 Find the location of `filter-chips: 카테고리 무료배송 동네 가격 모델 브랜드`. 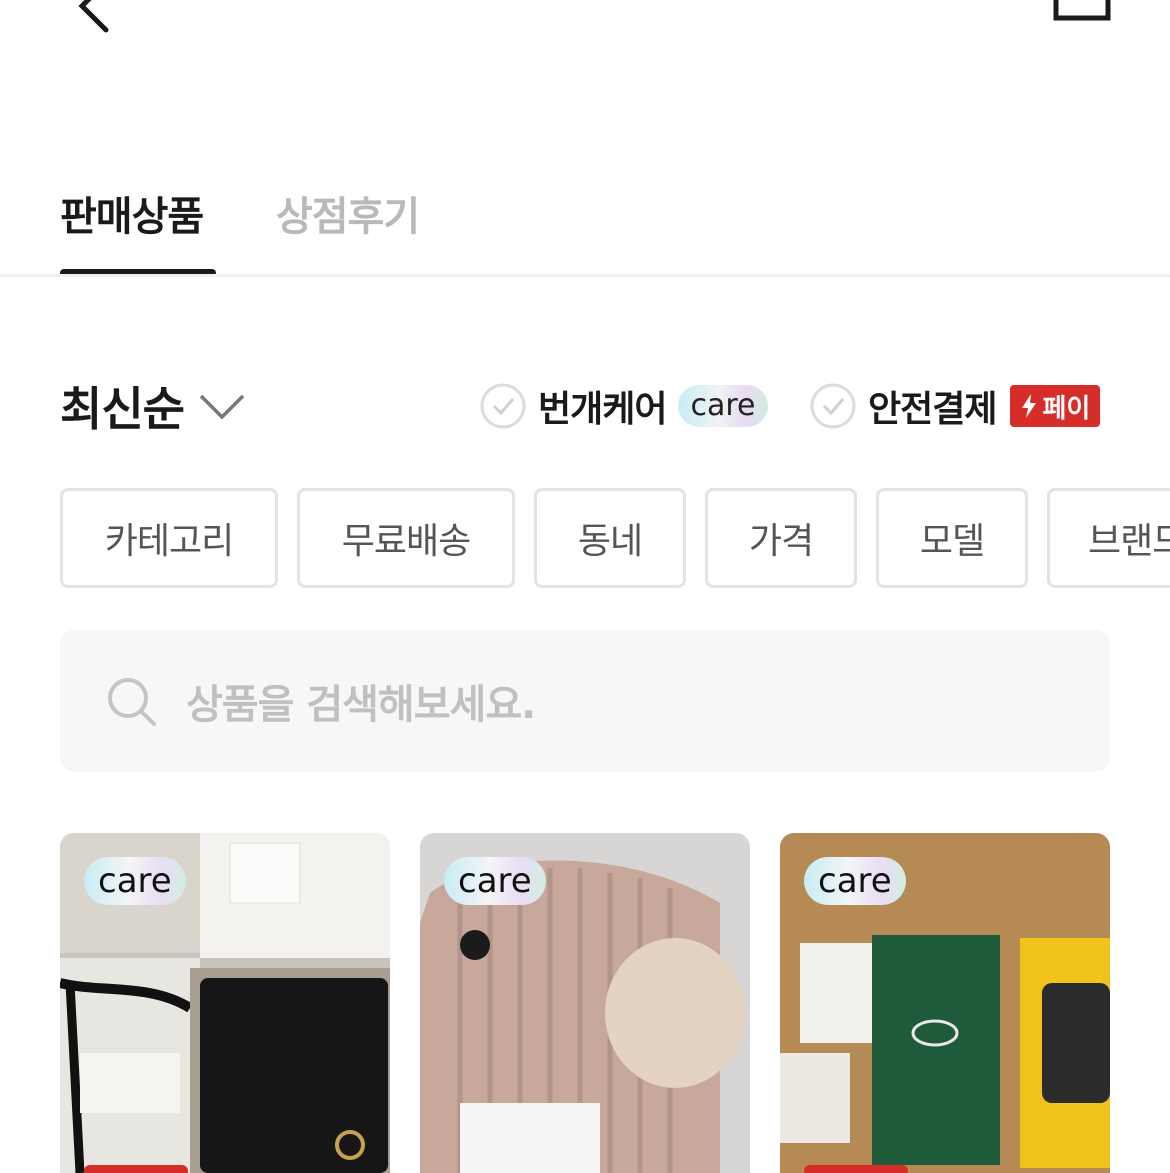

filter-chips: 카테고리 무료배송 동네 가격 모델 브랜드 is located at coordinates (615, 541).